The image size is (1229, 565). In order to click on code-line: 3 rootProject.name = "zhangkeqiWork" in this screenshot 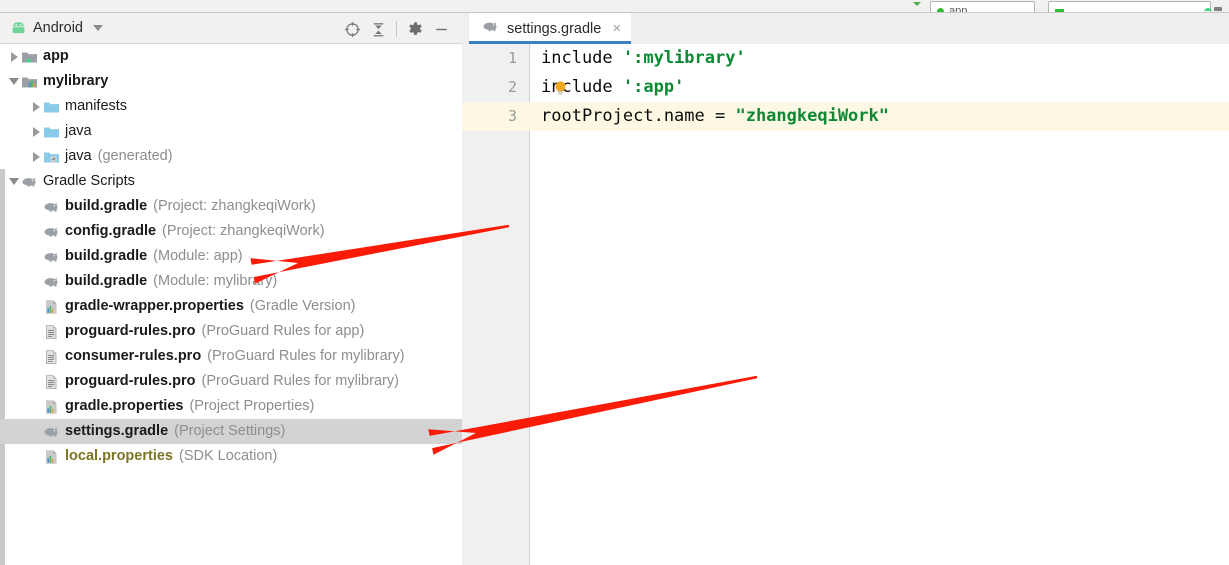, I will do `click(845, 116)`.